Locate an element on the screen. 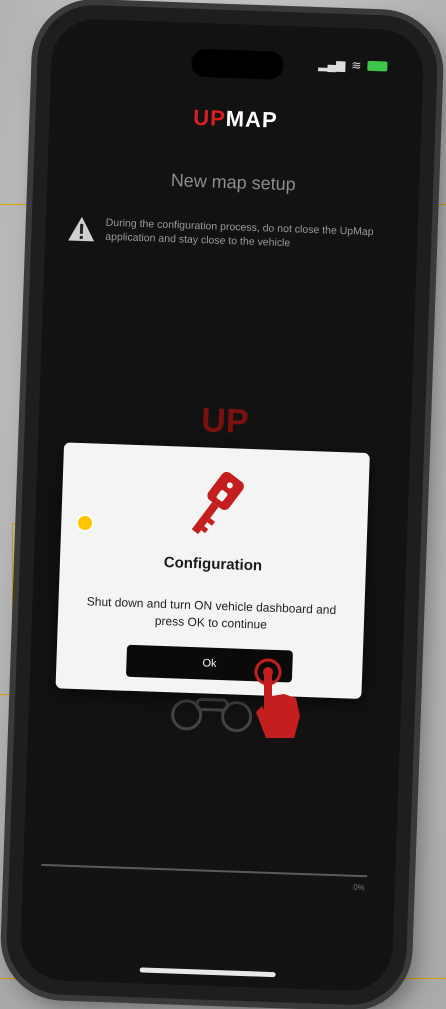 The image size is (446, 1009). status-bar: ▂▄▆ ≋ is located at coordinates (353, 65).